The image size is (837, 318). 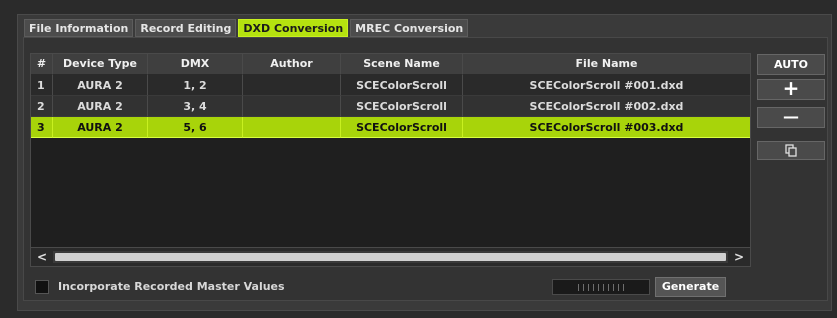 What do you see at coordinates (42, 287) in the screenshot?
I see `incorporate-master-values-checkbox` at bounding box center [42, 287].